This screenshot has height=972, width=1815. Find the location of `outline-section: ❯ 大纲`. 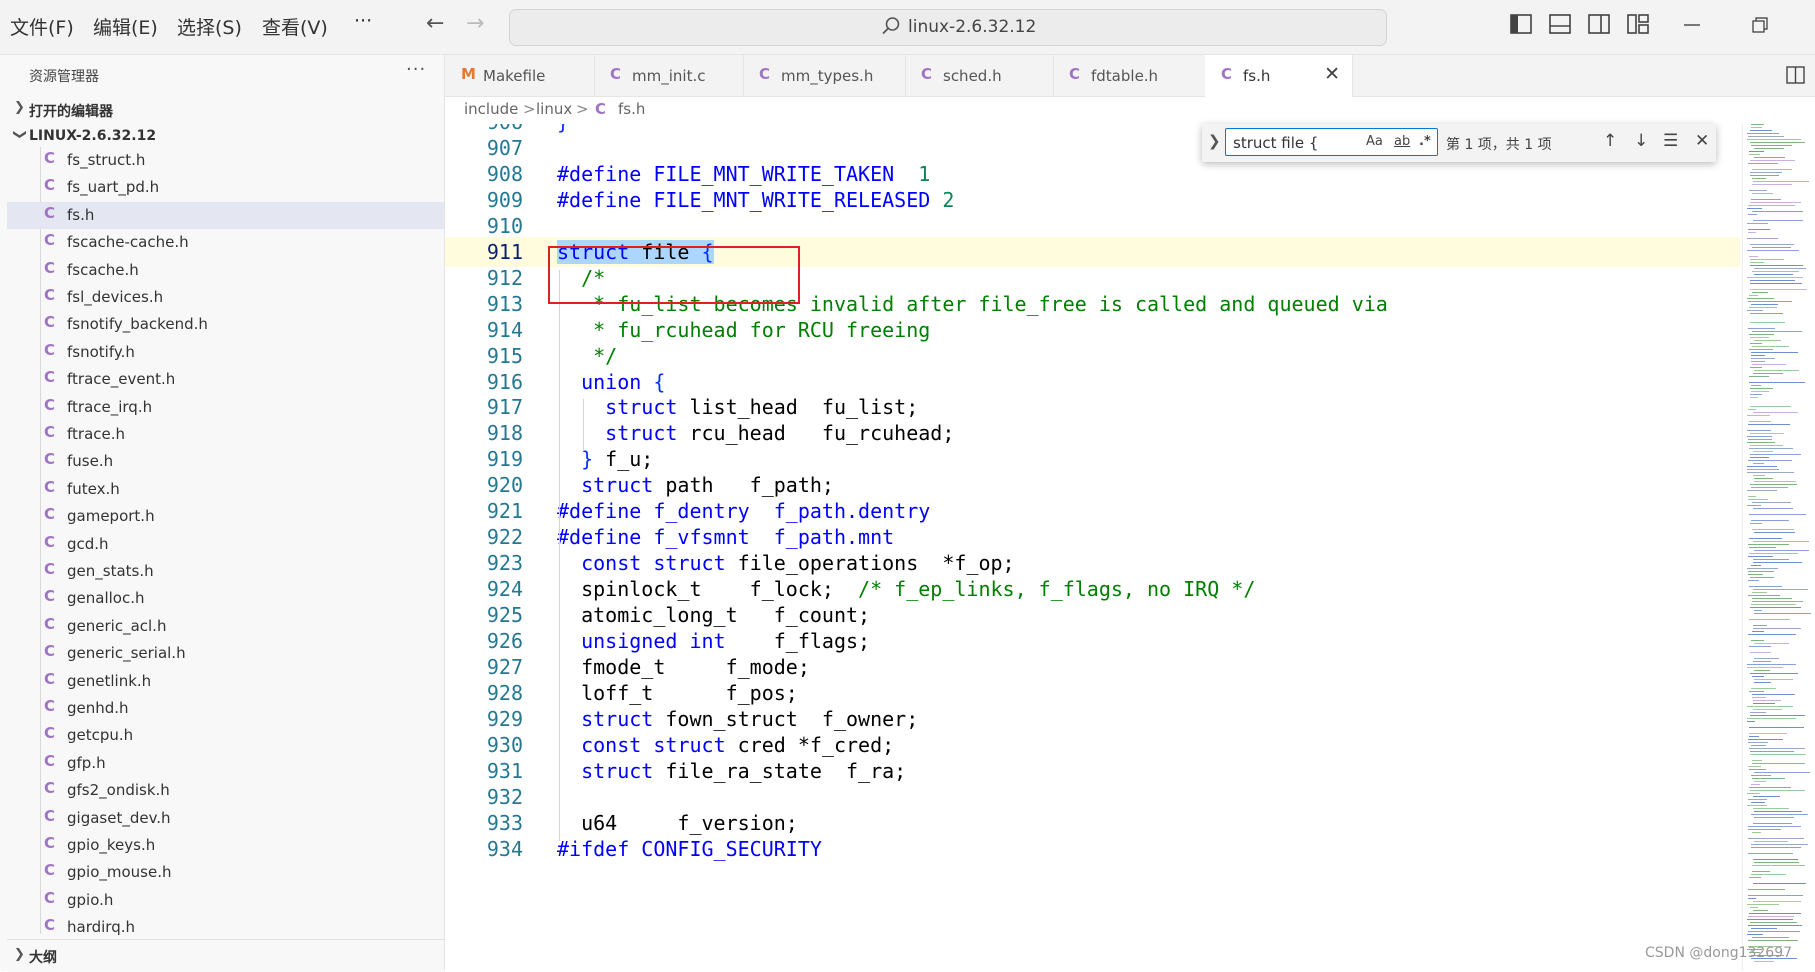

outline-section: ❯ 大纲 is located at coordinates (225, 955).